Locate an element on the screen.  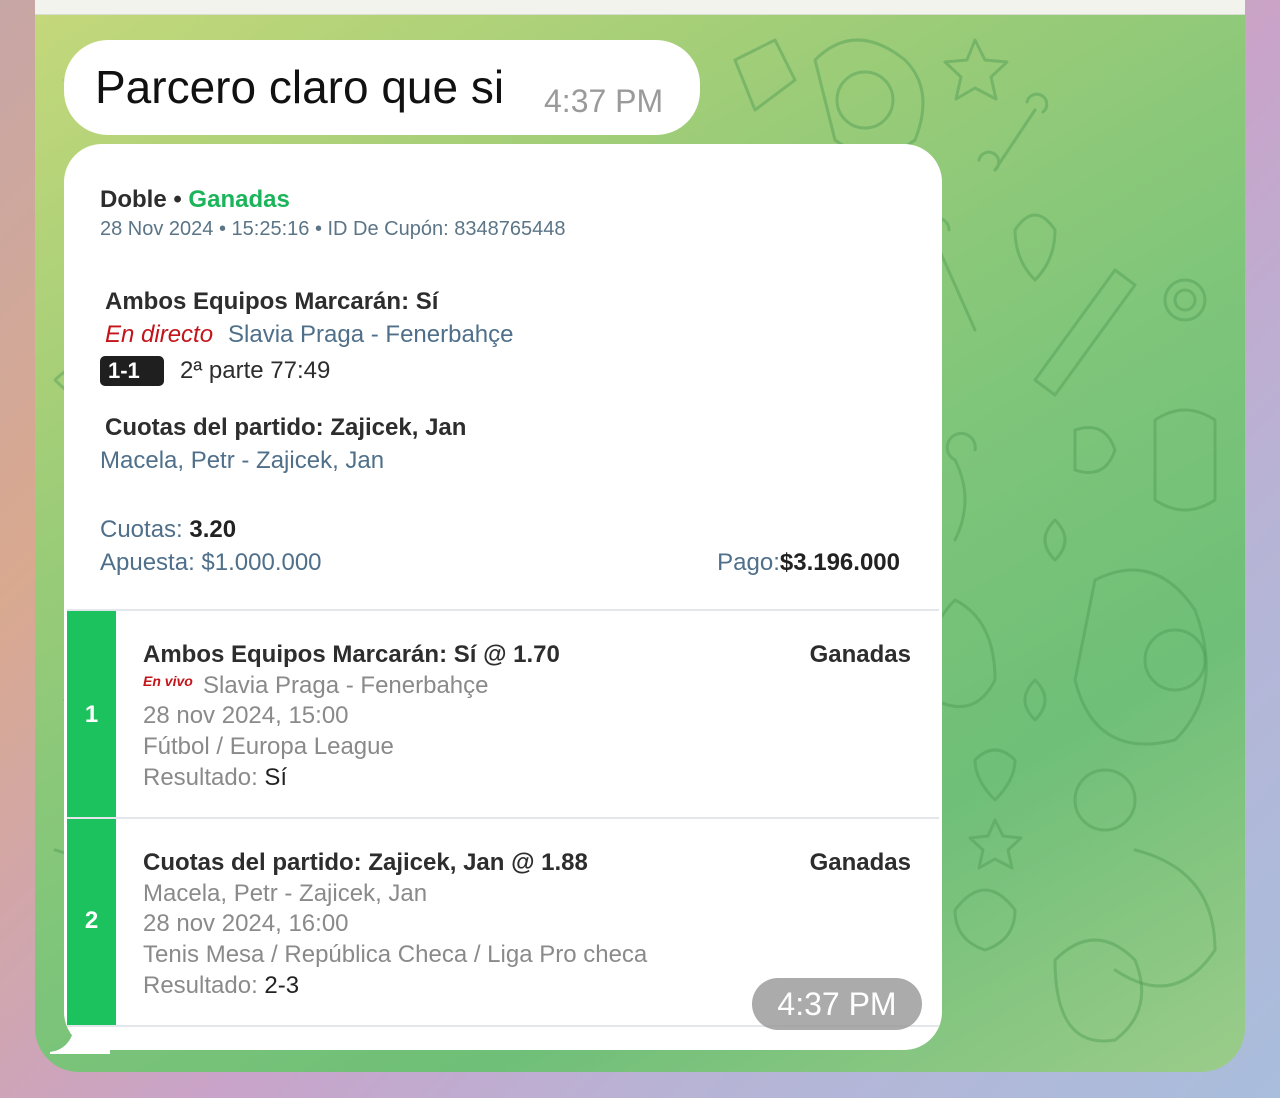
match-period: 2ª parte 77:49 is located at coordinates (255, 370).